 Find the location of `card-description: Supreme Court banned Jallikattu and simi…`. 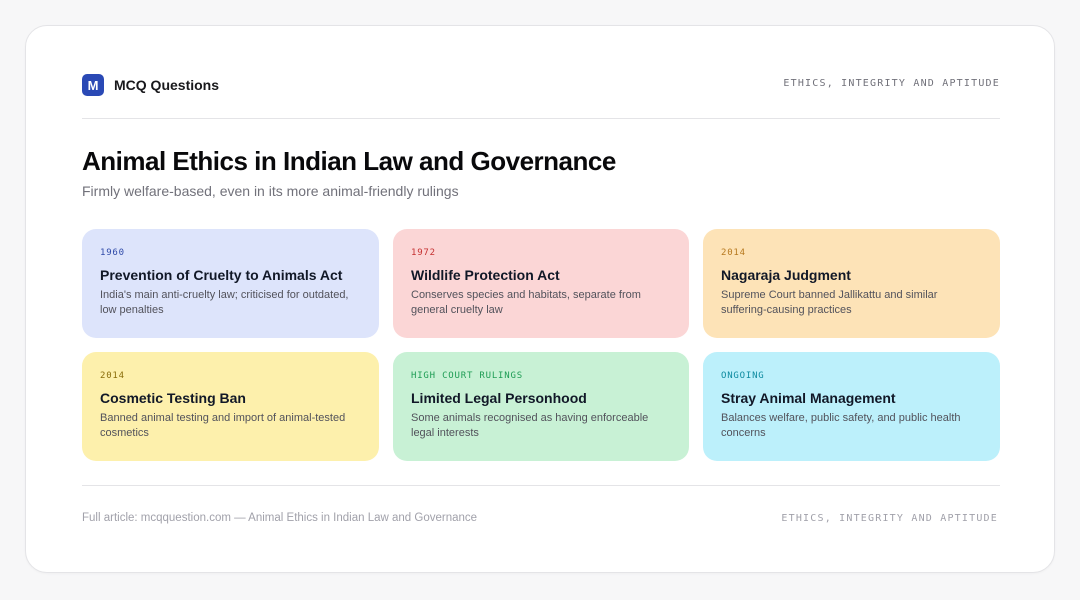

card-description: Supreme Court banned Jallikattu and simi… is located at coordinates (829, 302).